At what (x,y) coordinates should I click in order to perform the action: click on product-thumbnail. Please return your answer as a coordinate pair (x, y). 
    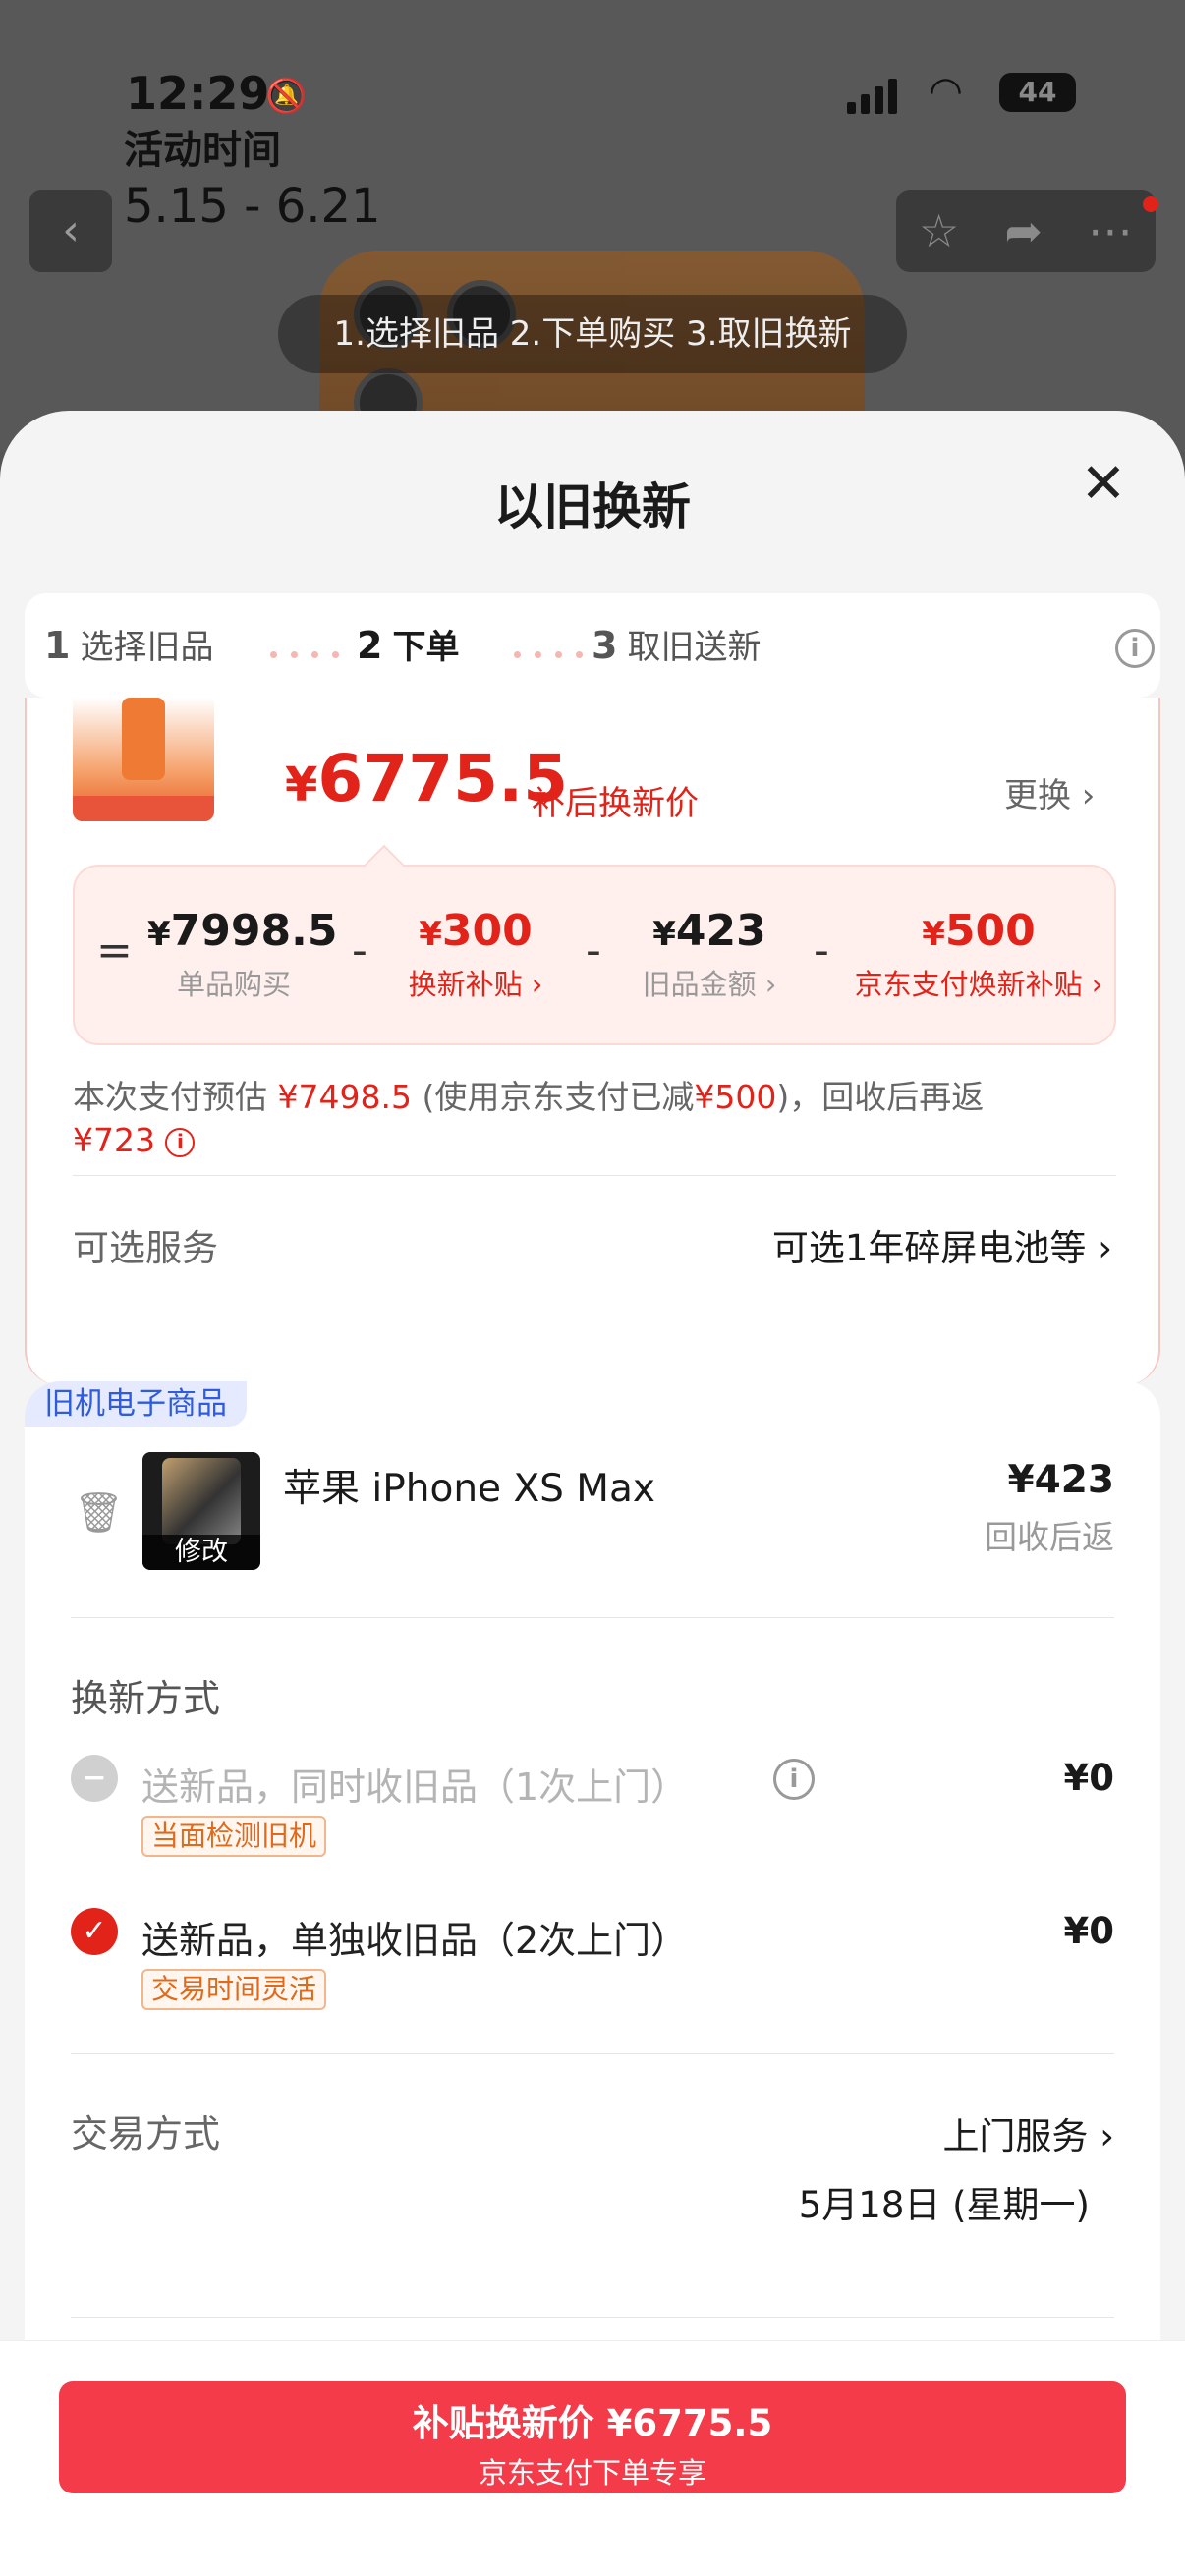
    Looking at the image, I should click on (144, 759).